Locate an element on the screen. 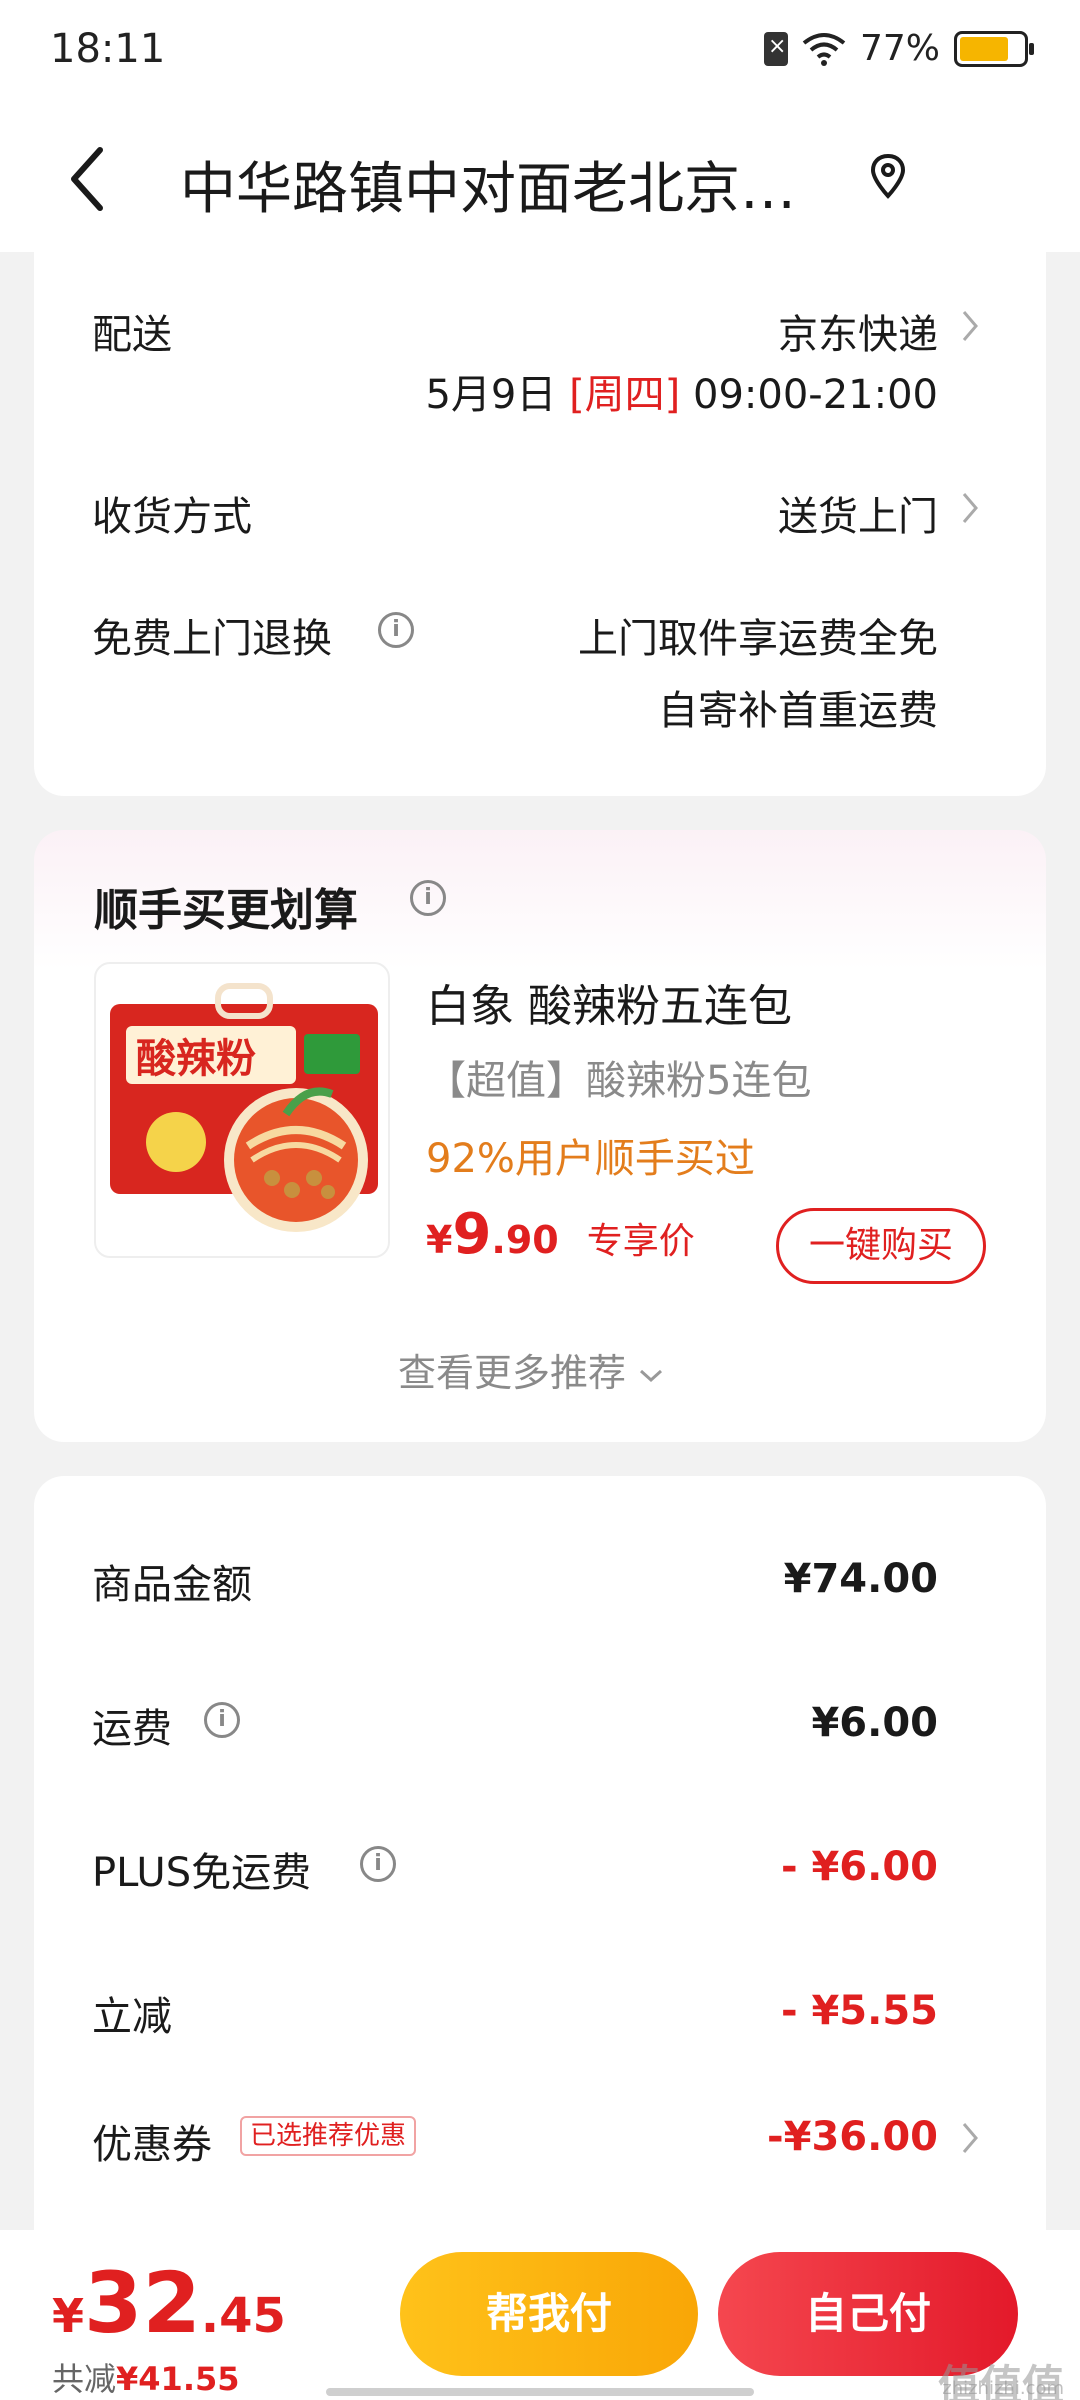  goods-amount-label: 商品金额 is located at coordinates (172, 1585).